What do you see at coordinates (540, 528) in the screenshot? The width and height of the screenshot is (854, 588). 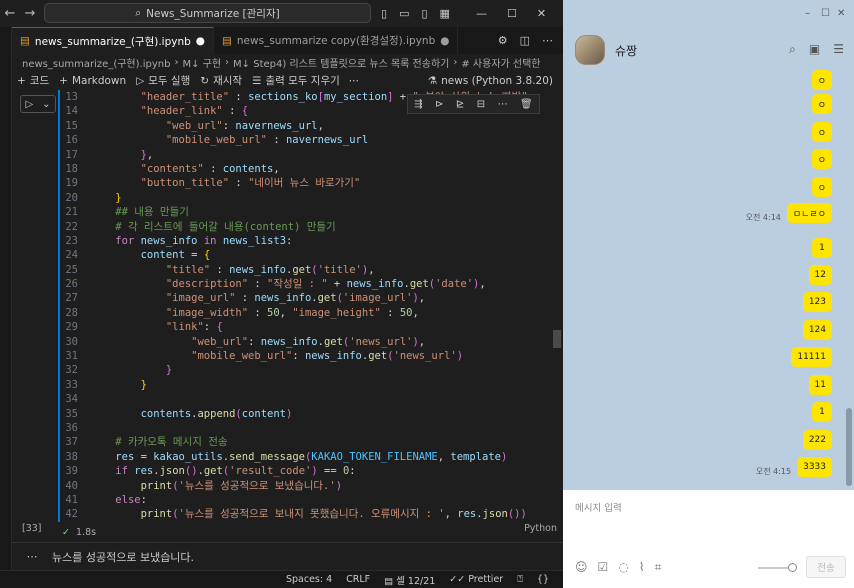 I see `cell-language: Python` at bounding box center [540, 528].